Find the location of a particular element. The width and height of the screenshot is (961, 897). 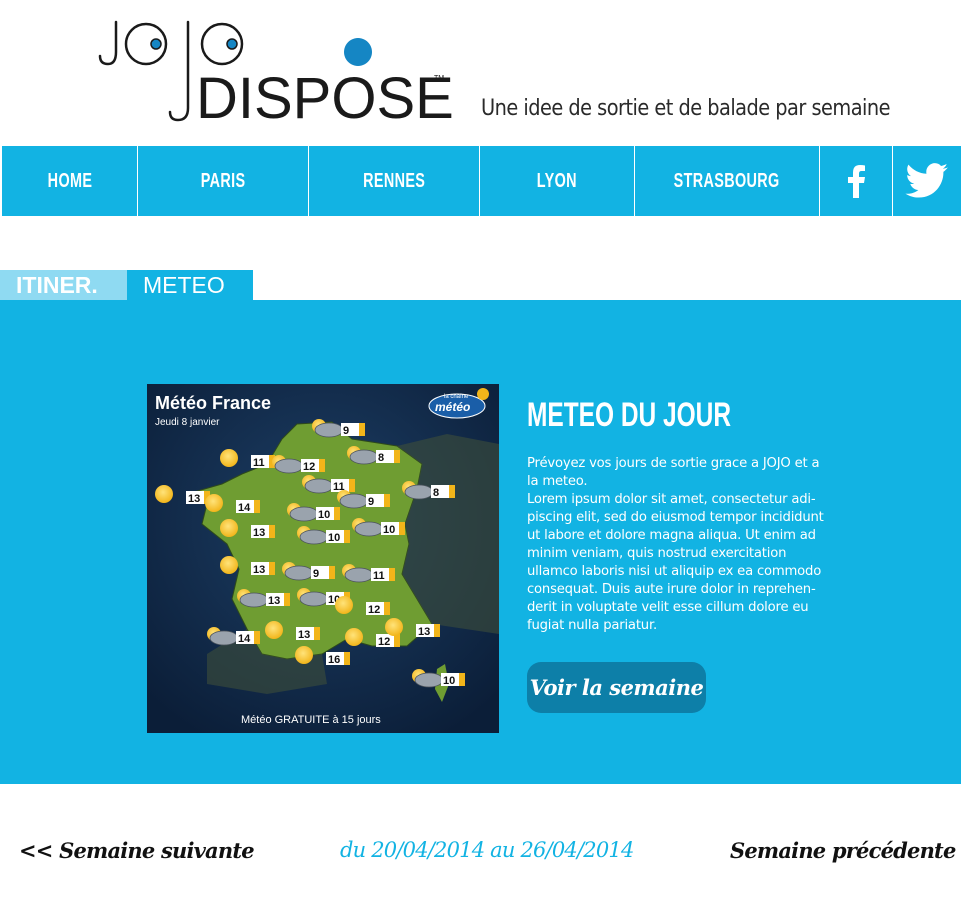

facebook-icon is located at coordinates (856, 181).